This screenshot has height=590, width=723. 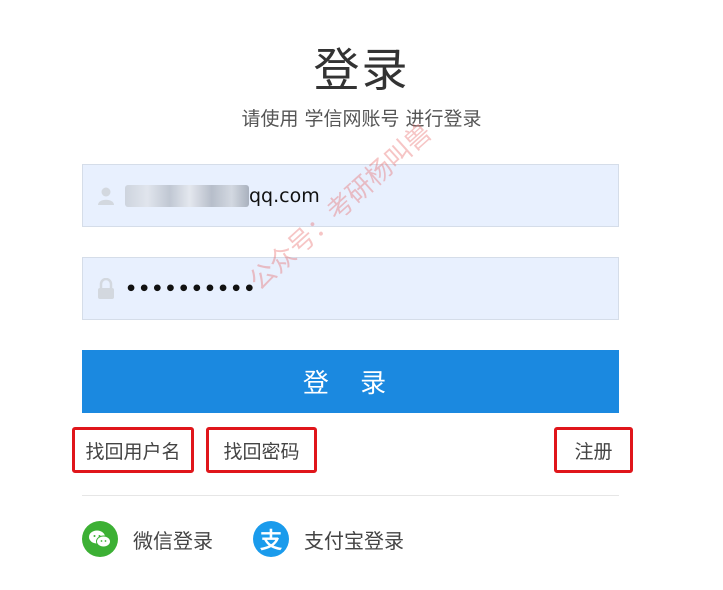 I want to click on username-field: qq.com, so click(x=350, y=195).